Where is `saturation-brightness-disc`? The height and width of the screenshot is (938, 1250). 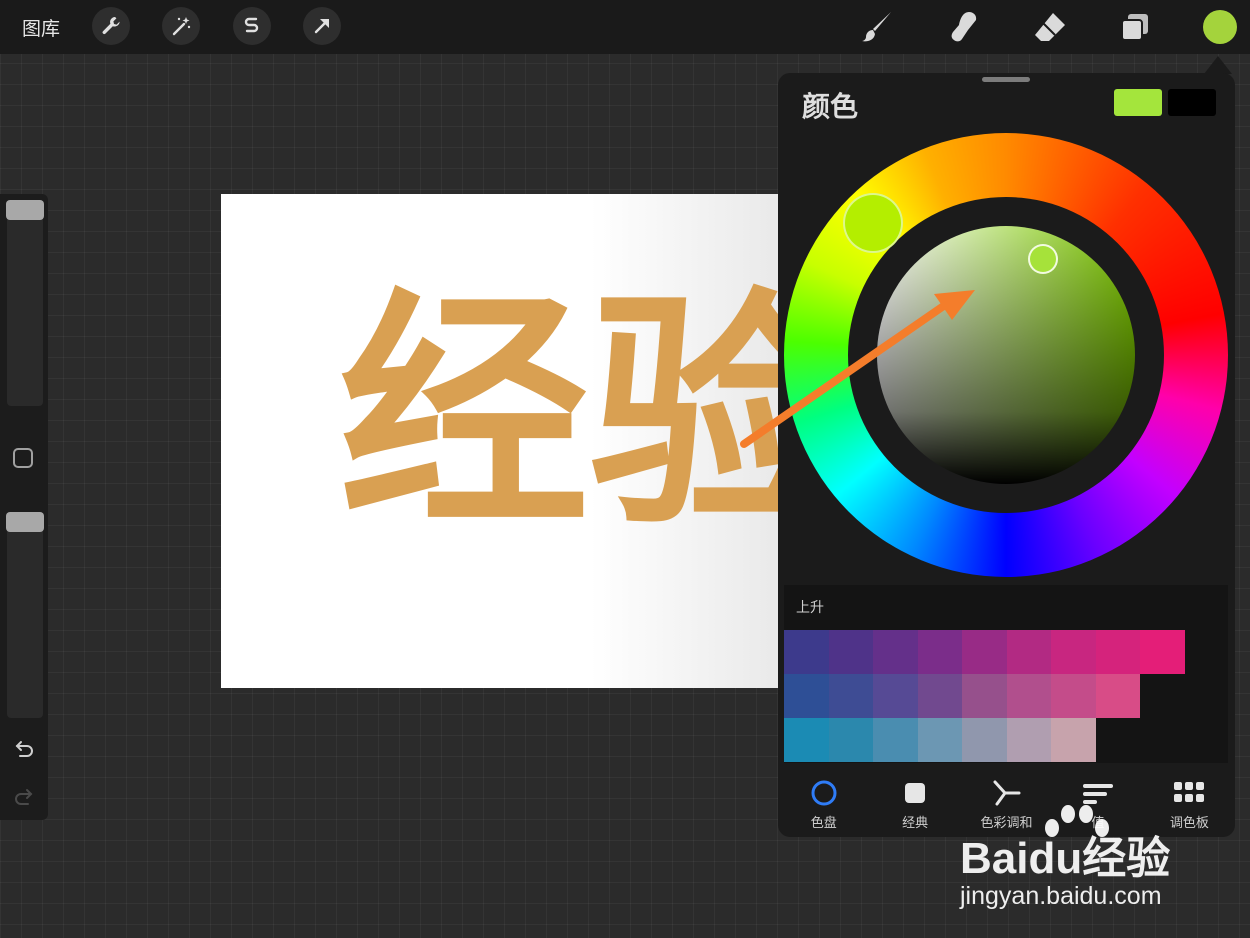
saturation-brightness-disc is located at coordinates (1006, 355).